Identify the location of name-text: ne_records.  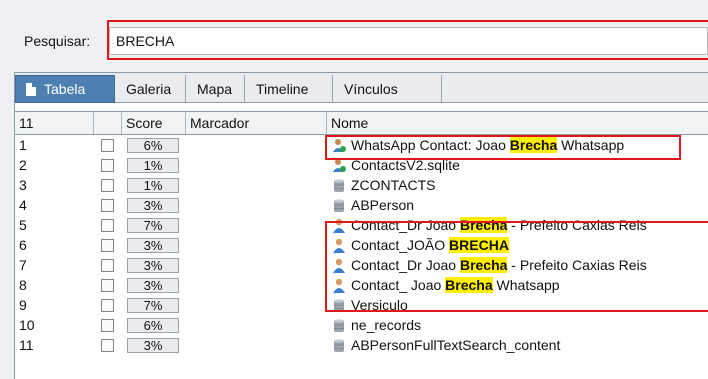
(386, 325).